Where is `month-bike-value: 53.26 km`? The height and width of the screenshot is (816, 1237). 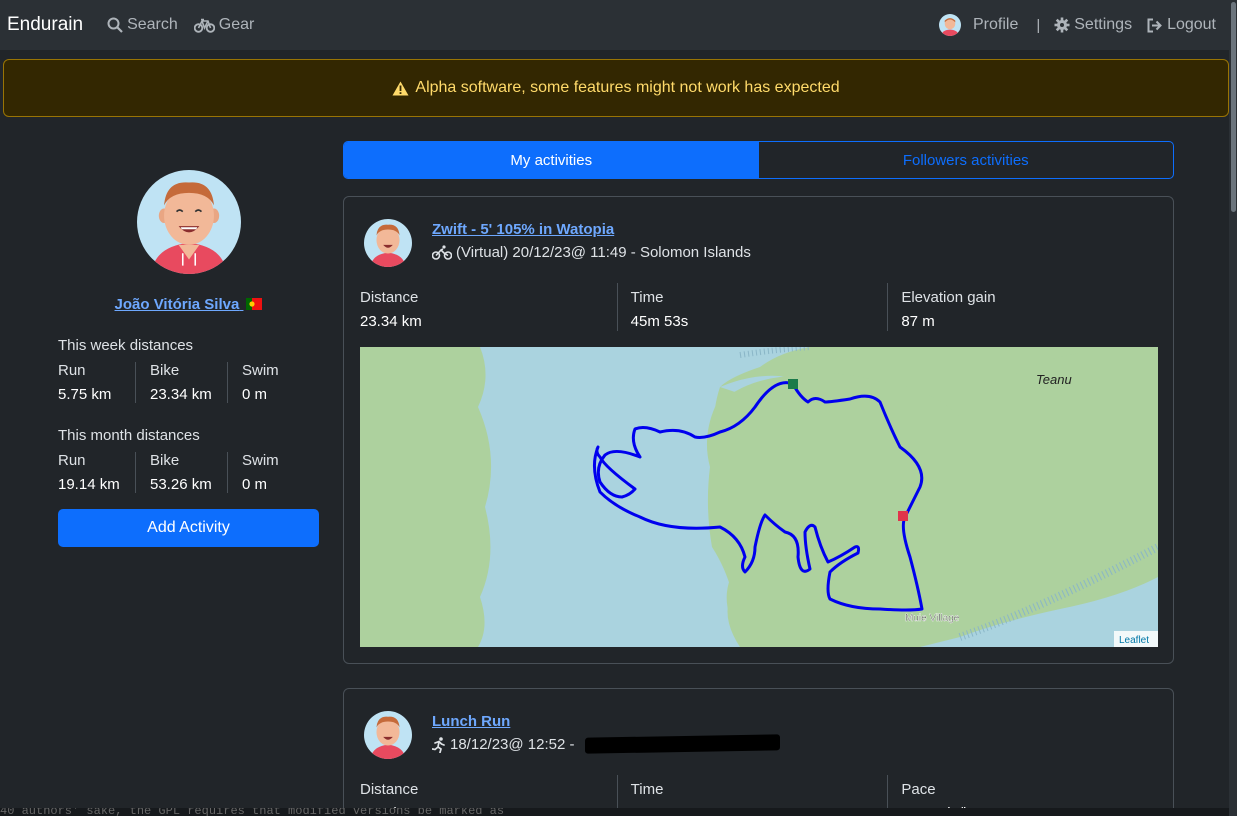 month-bike-value: 53.26 km is located at coordinates (181, 484).